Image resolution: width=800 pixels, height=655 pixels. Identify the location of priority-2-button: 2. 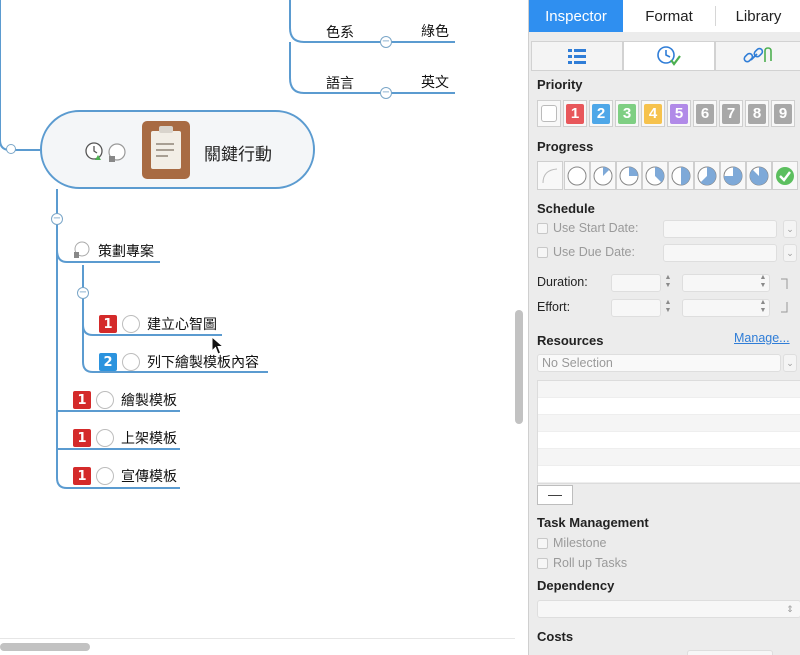
(601, 113).